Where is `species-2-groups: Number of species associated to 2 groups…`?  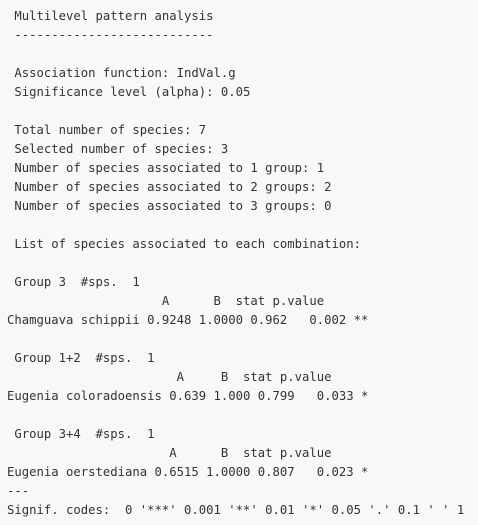
species-2-groups: Number of species associated to 2 groups… is located at coordinates (169, 187).